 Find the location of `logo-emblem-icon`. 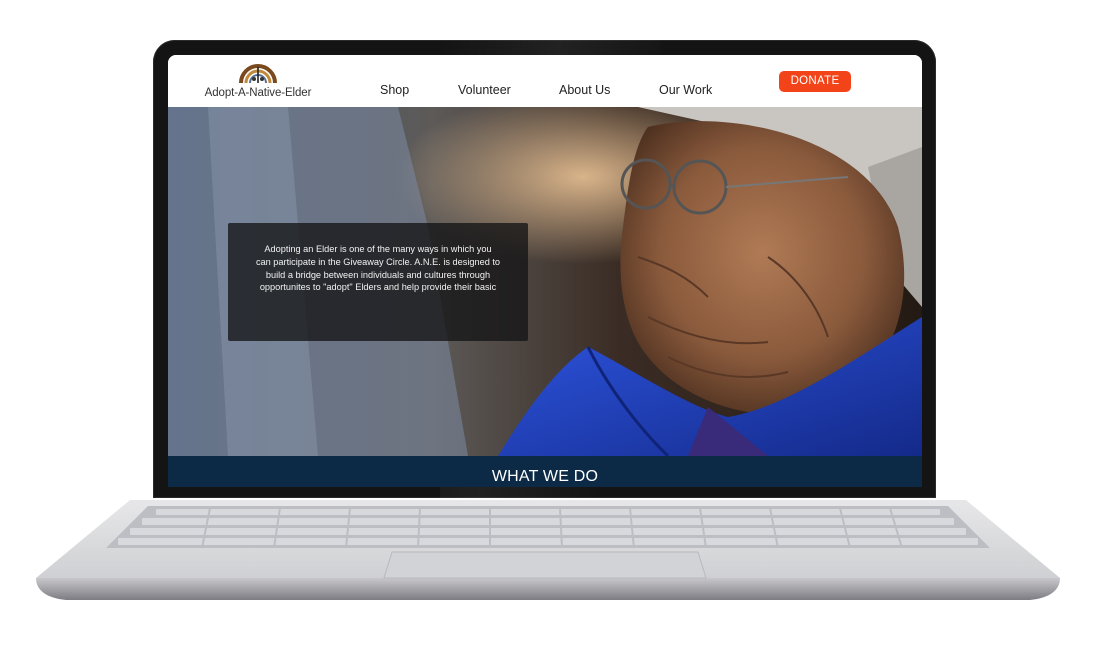

logo-emblem-icon is located at coordinates (258, 74).